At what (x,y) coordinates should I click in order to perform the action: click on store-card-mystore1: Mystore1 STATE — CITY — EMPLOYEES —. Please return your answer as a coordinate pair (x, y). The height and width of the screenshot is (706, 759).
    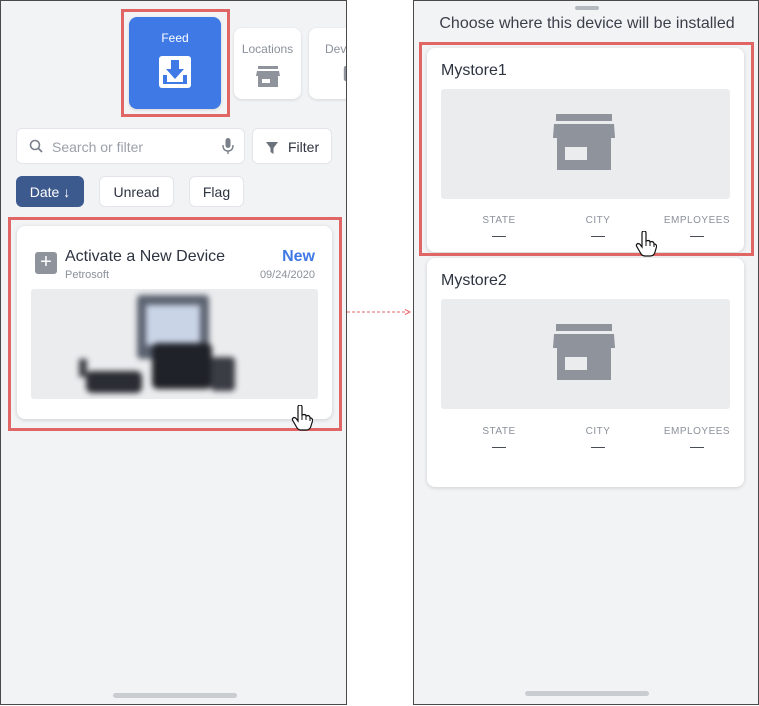
    Looking at the image, I should click on (585, 150).